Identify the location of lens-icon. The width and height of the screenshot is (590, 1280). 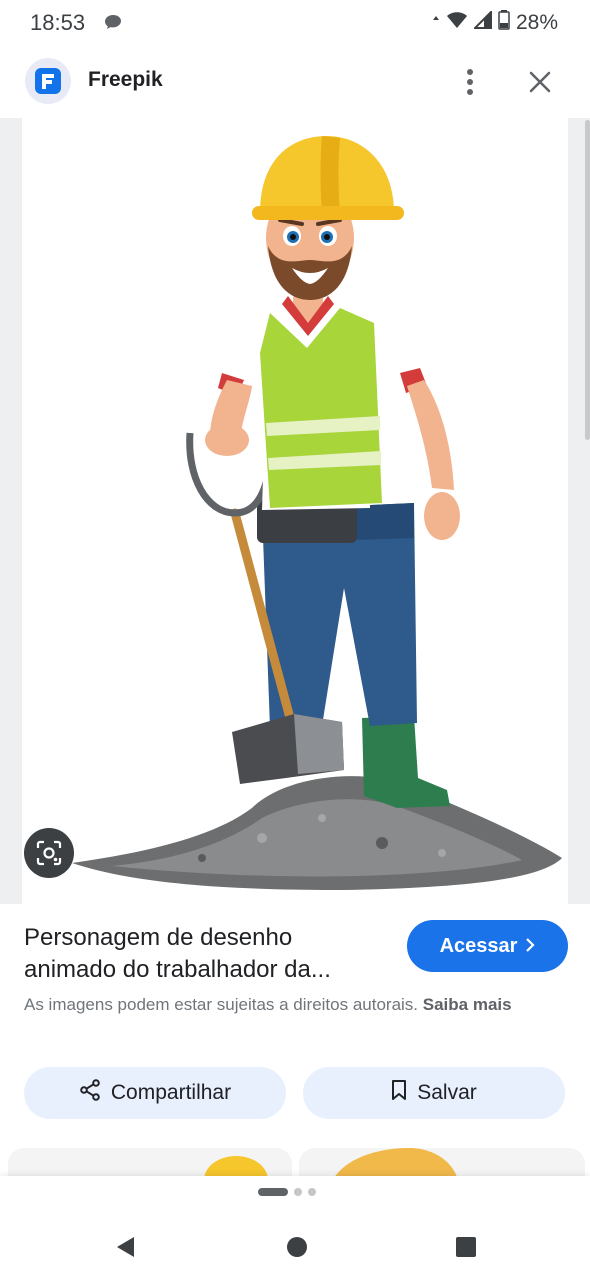
(49, 853).